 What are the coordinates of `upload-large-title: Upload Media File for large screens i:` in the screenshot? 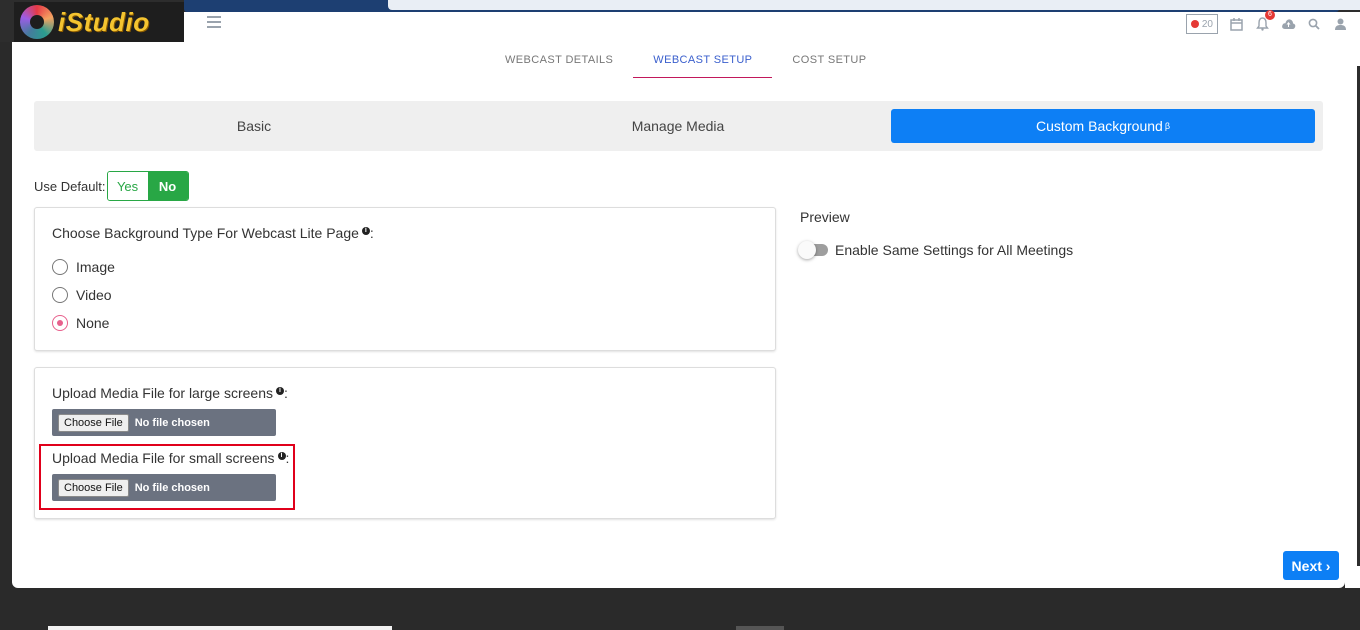 It's located at (170, 393).